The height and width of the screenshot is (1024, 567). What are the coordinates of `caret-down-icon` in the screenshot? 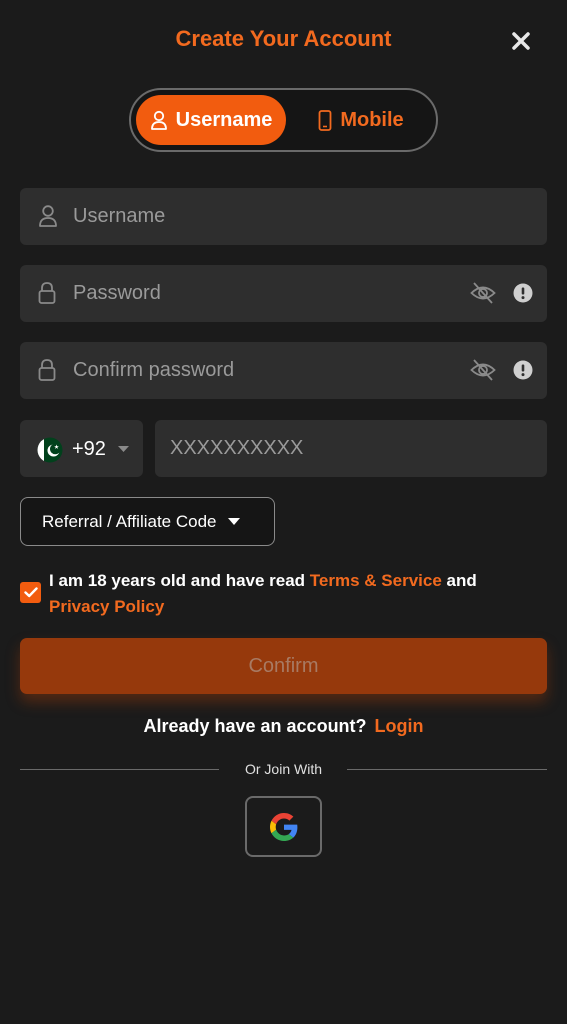 It's located at (233, 521).